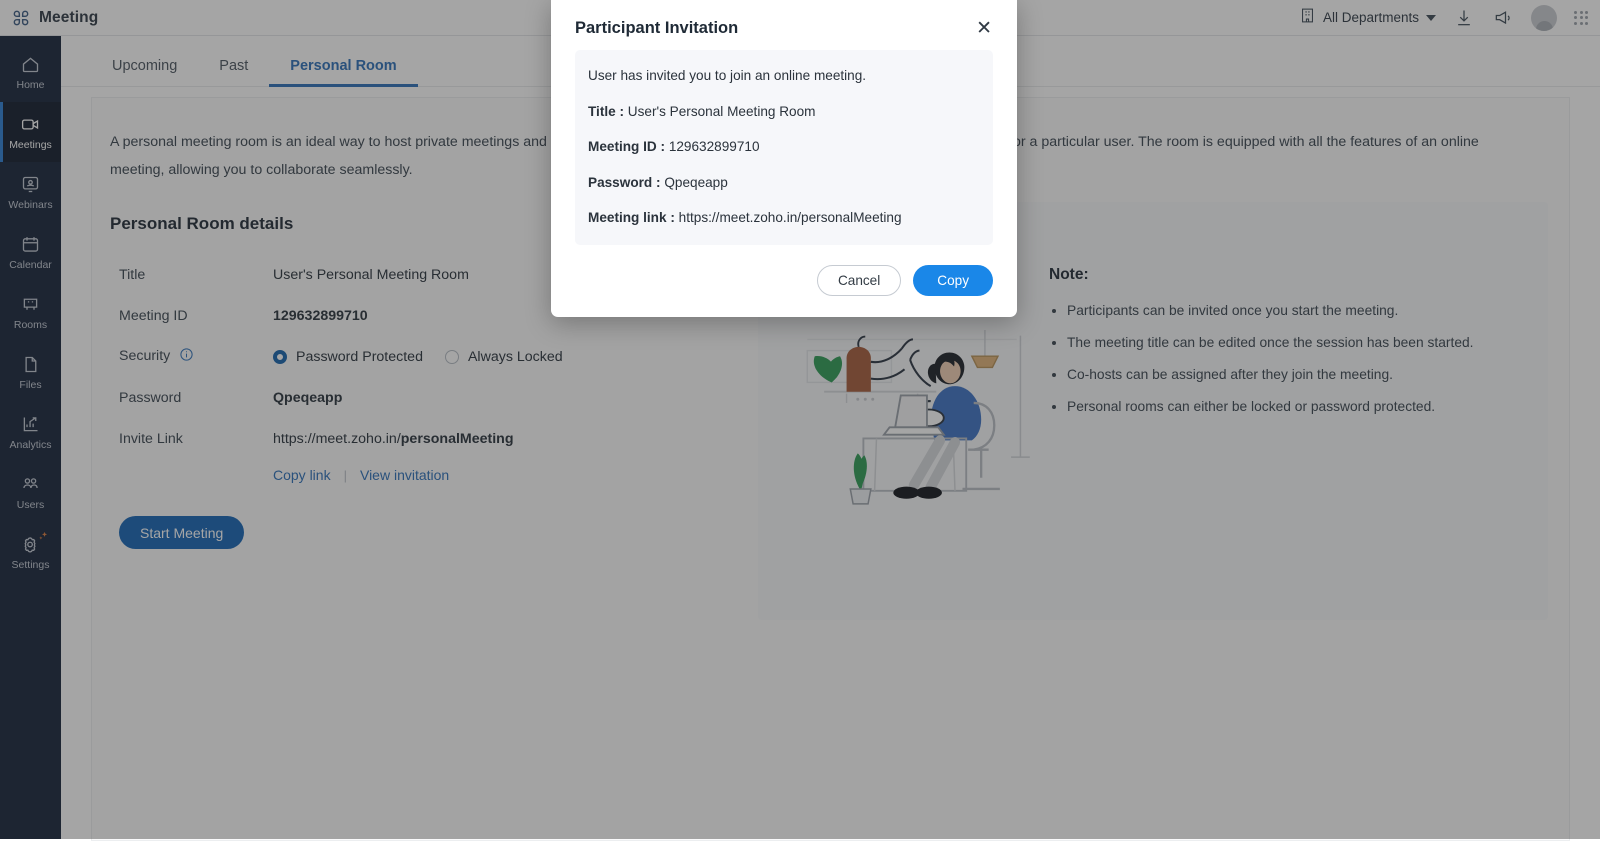  Describe the element at coordinates (631, 217) in the screenshot. I see `invitation-link-label: Meeting link :` at that location.